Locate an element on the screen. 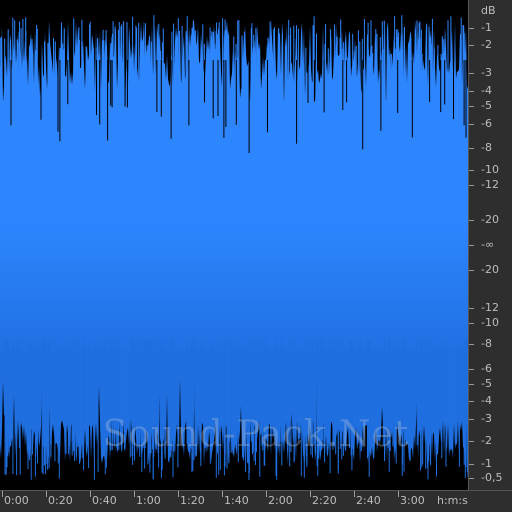  db-unit-label: dB is located at coordinates (488, 10).